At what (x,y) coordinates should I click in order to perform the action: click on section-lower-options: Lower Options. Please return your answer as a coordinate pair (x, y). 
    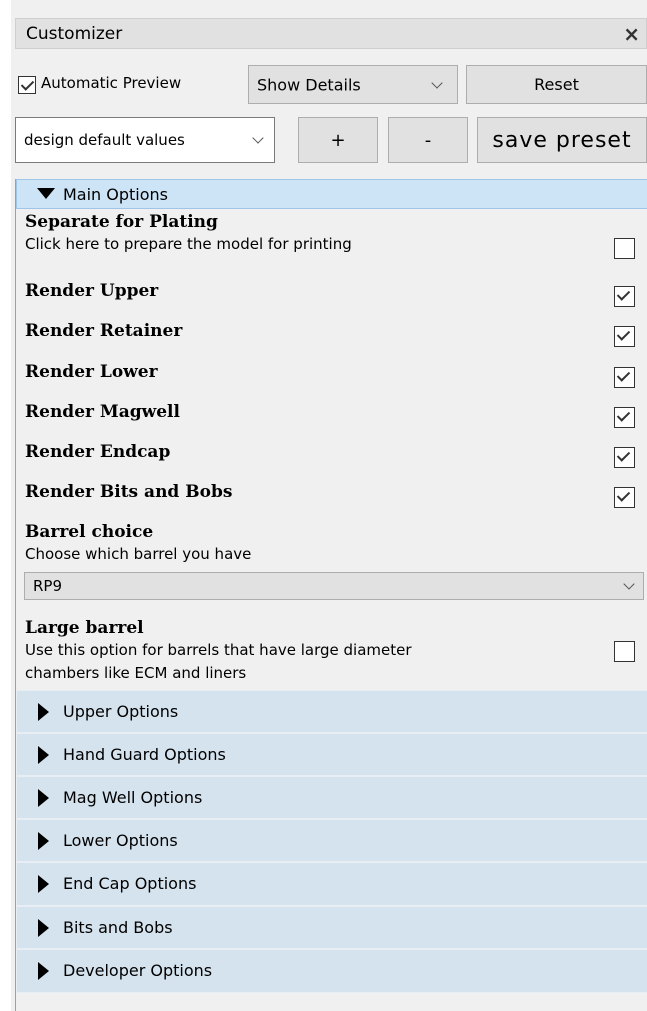
    Looking at the image, I should click on (331, 840).